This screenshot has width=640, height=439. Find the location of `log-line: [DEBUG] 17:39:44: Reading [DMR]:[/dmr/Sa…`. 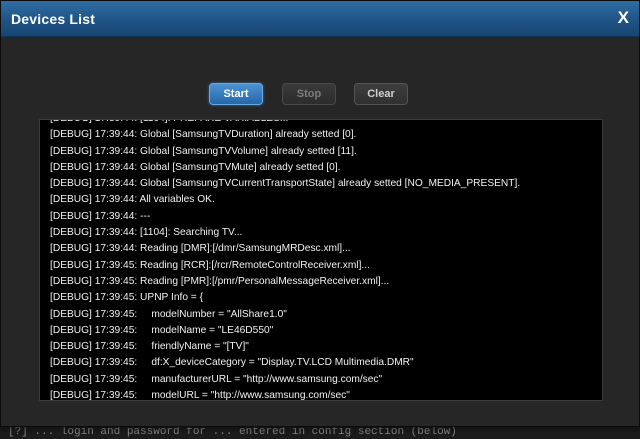

log-line: [DEBUG] 17:39:44: Reading [DMR]:[/dmr/Sa… is located at coordinates (200, 249).